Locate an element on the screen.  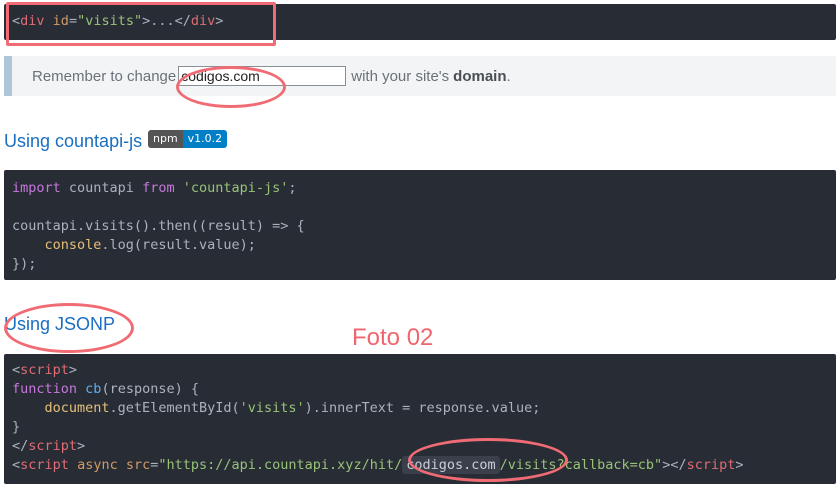
keyword: from is located at coordinates (158, 188).